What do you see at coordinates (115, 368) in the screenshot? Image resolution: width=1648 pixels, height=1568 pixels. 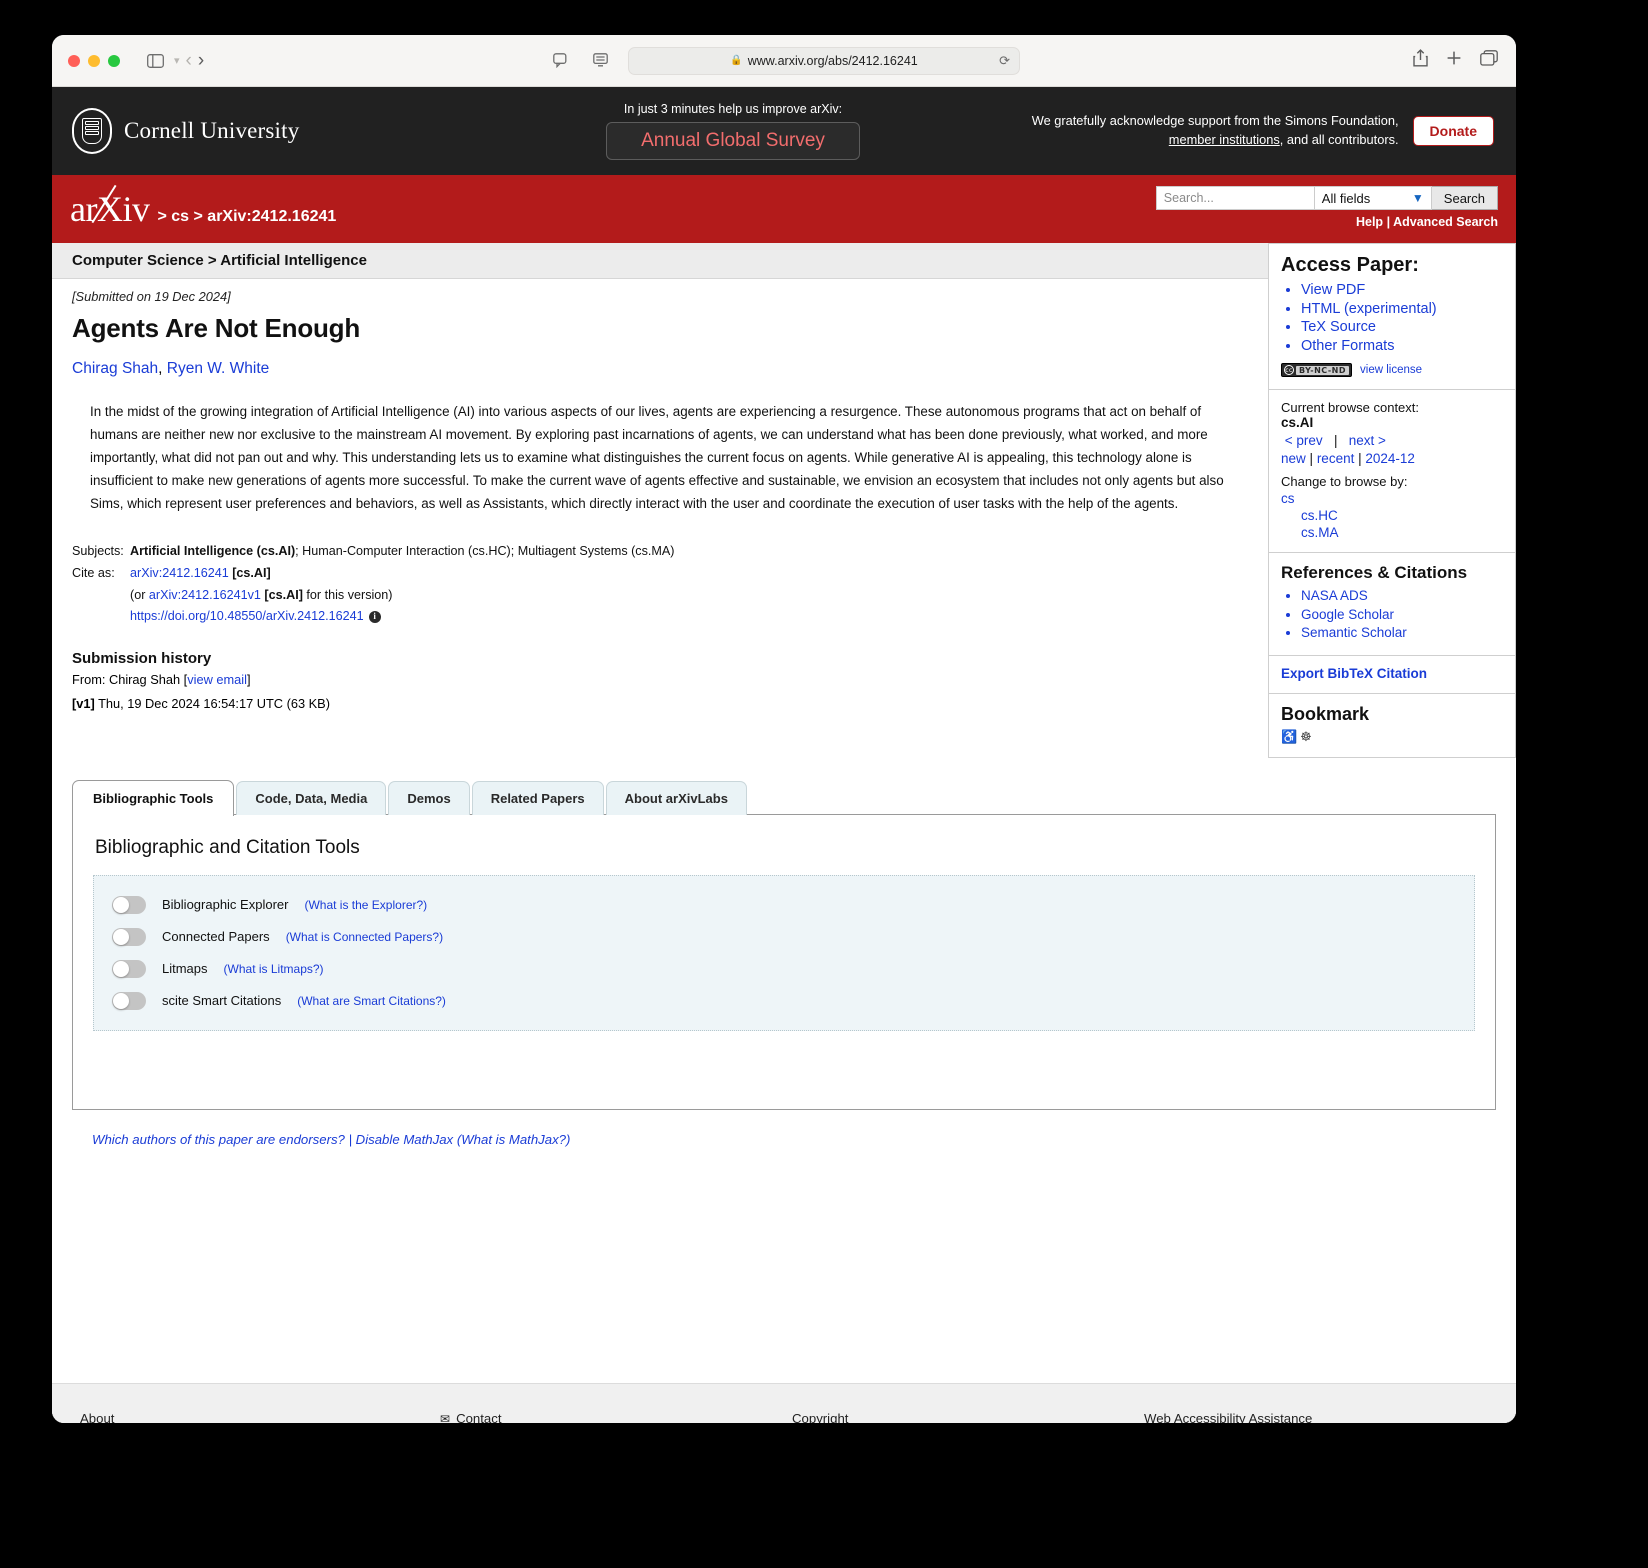 I see `author-link-0: Chirag Shah` at bounding box center [115, 368].